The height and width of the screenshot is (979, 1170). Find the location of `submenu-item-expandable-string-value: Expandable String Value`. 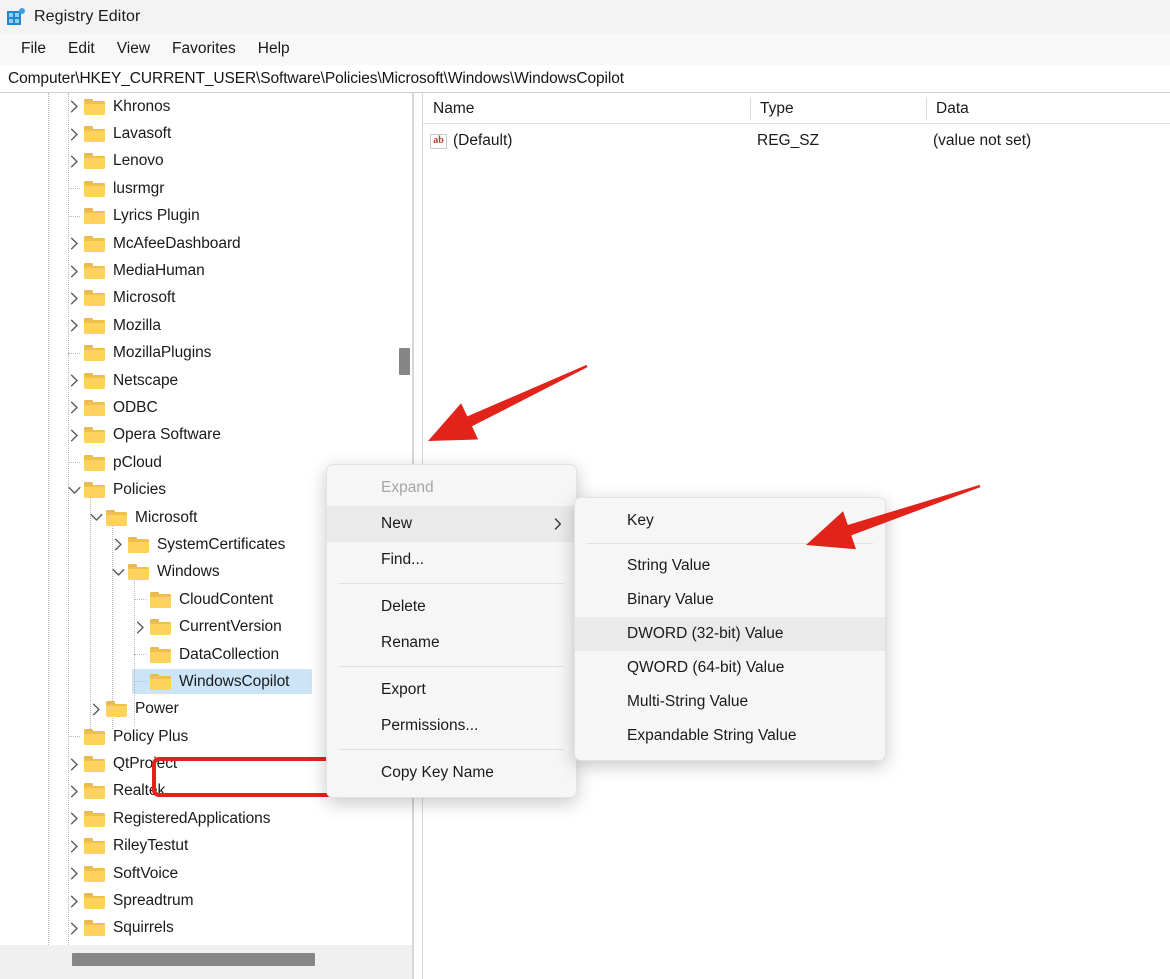

submenu-item-expandable-string-value: Expandable String Value is located at coordinates (730, 736).